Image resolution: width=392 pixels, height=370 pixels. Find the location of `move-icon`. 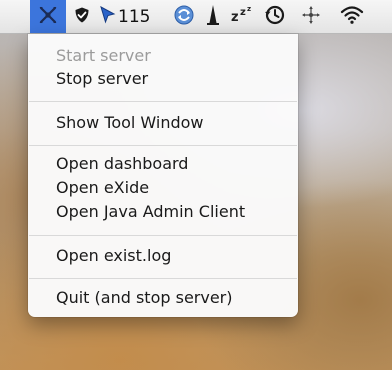

move-icon is located at coordinates (311, 17).